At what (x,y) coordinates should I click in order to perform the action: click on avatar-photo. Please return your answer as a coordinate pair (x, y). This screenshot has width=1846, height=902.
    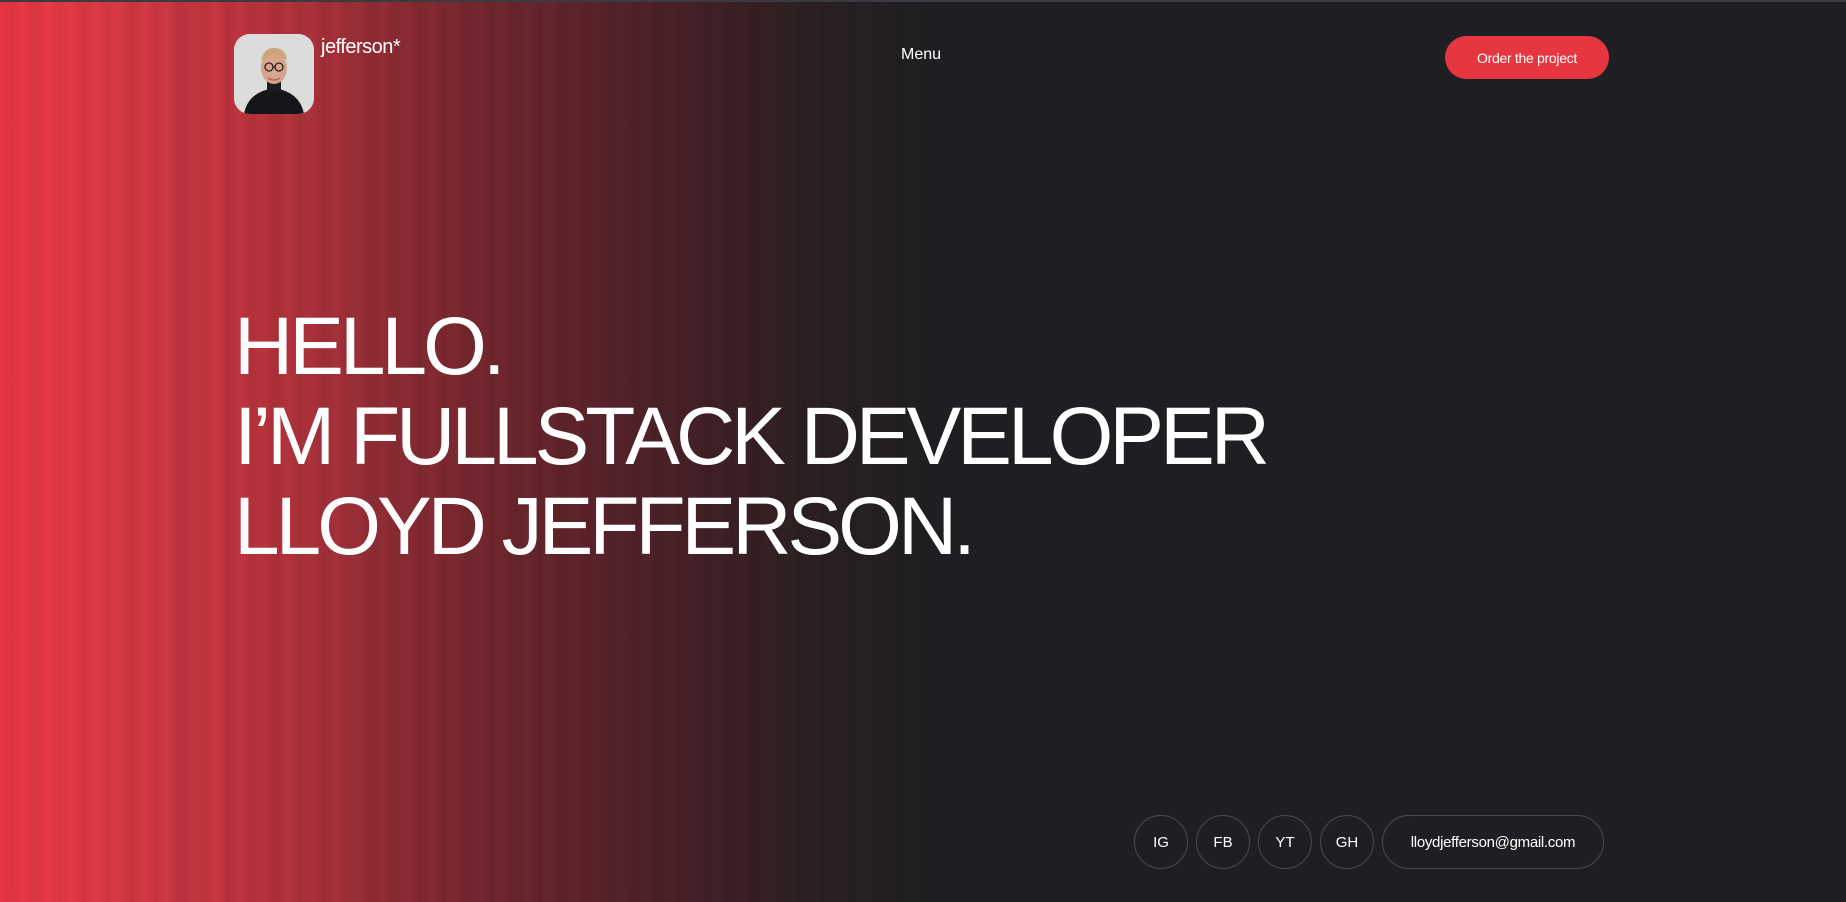
    Looking at the image, I should click on (274, 74).